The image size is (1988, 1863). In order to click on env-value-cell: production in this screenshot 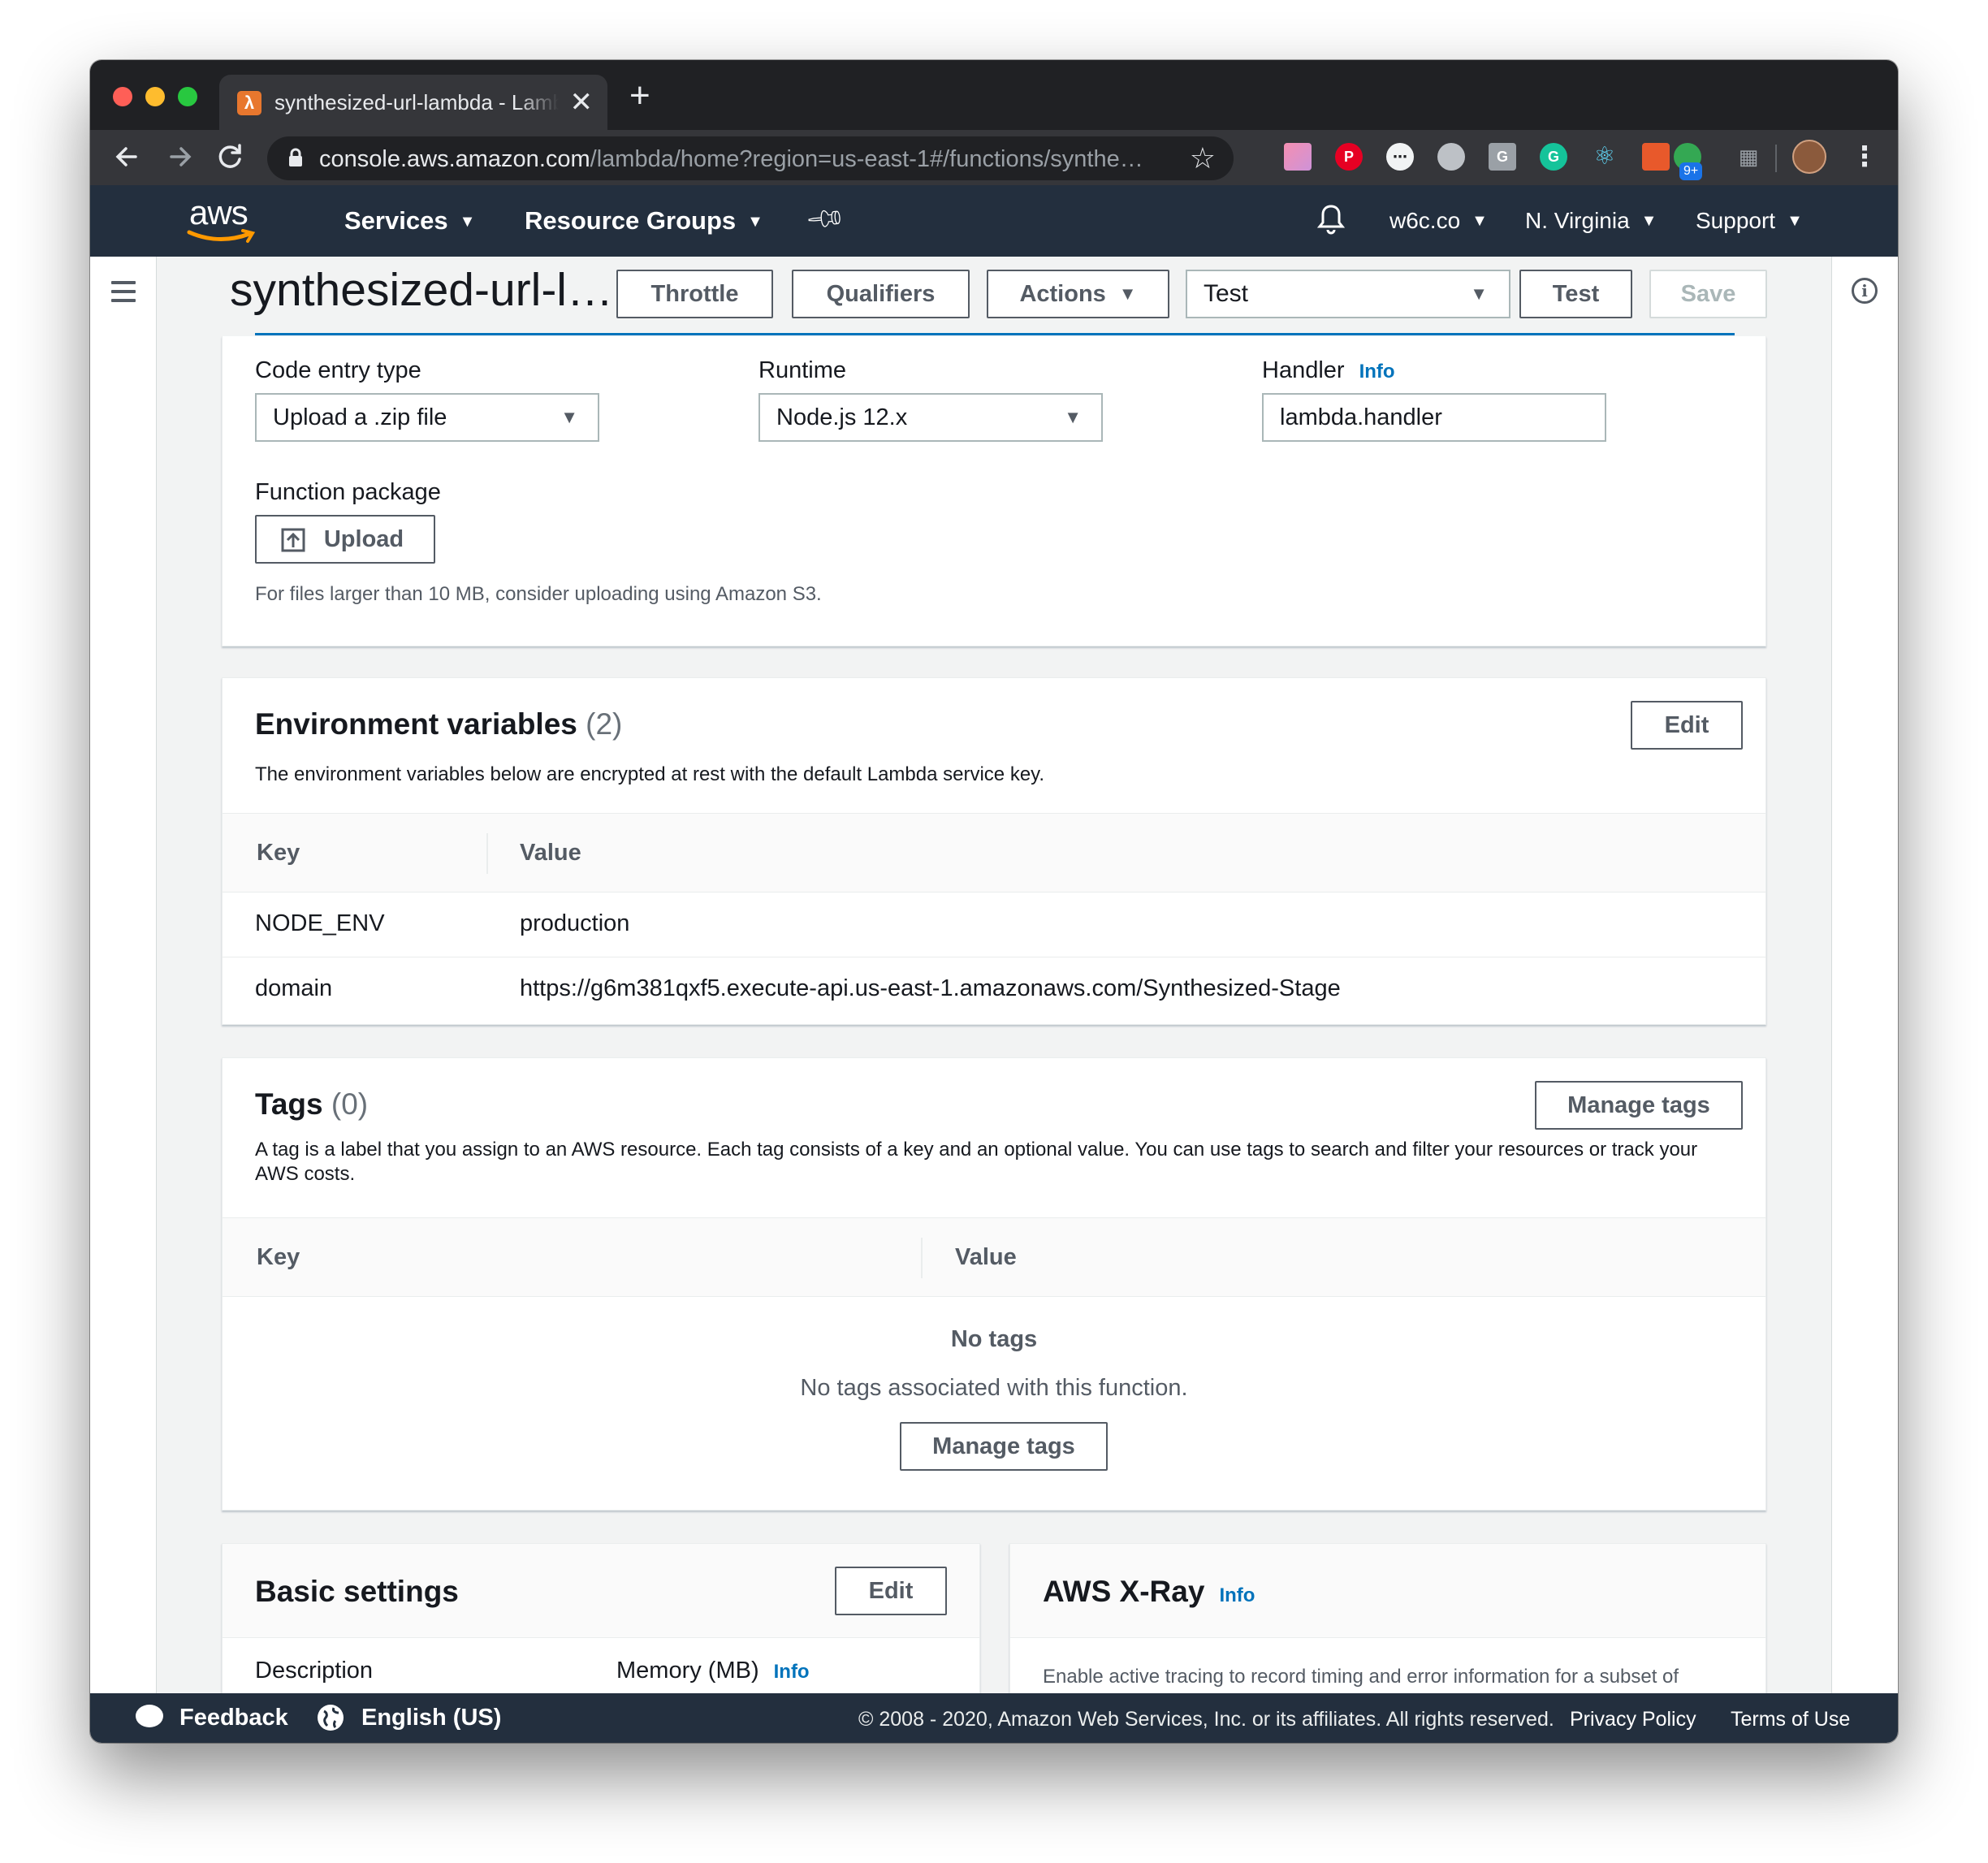, I will do `click(575, 923)`.